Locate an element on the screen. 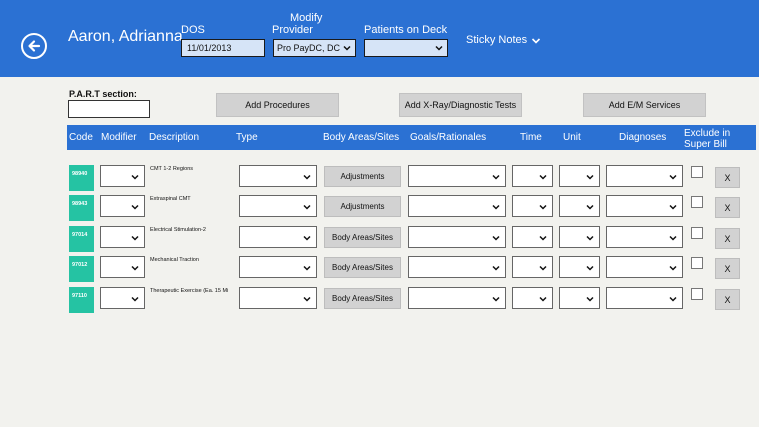  dos-label: DOS is located at coordinates (193, 30).